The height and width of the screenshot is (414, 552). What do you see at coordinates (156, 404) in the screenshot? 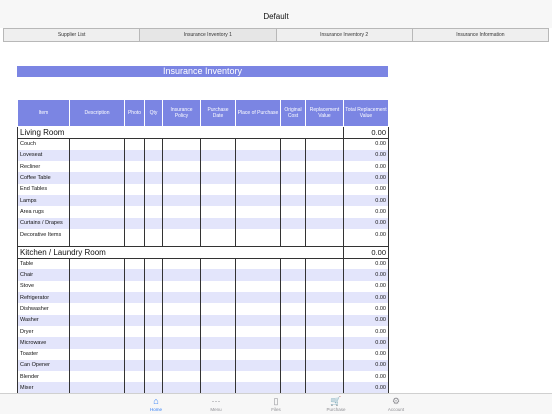
I see `tabbar-item-home: ⌂ Home` at bounding box center [156, 404].